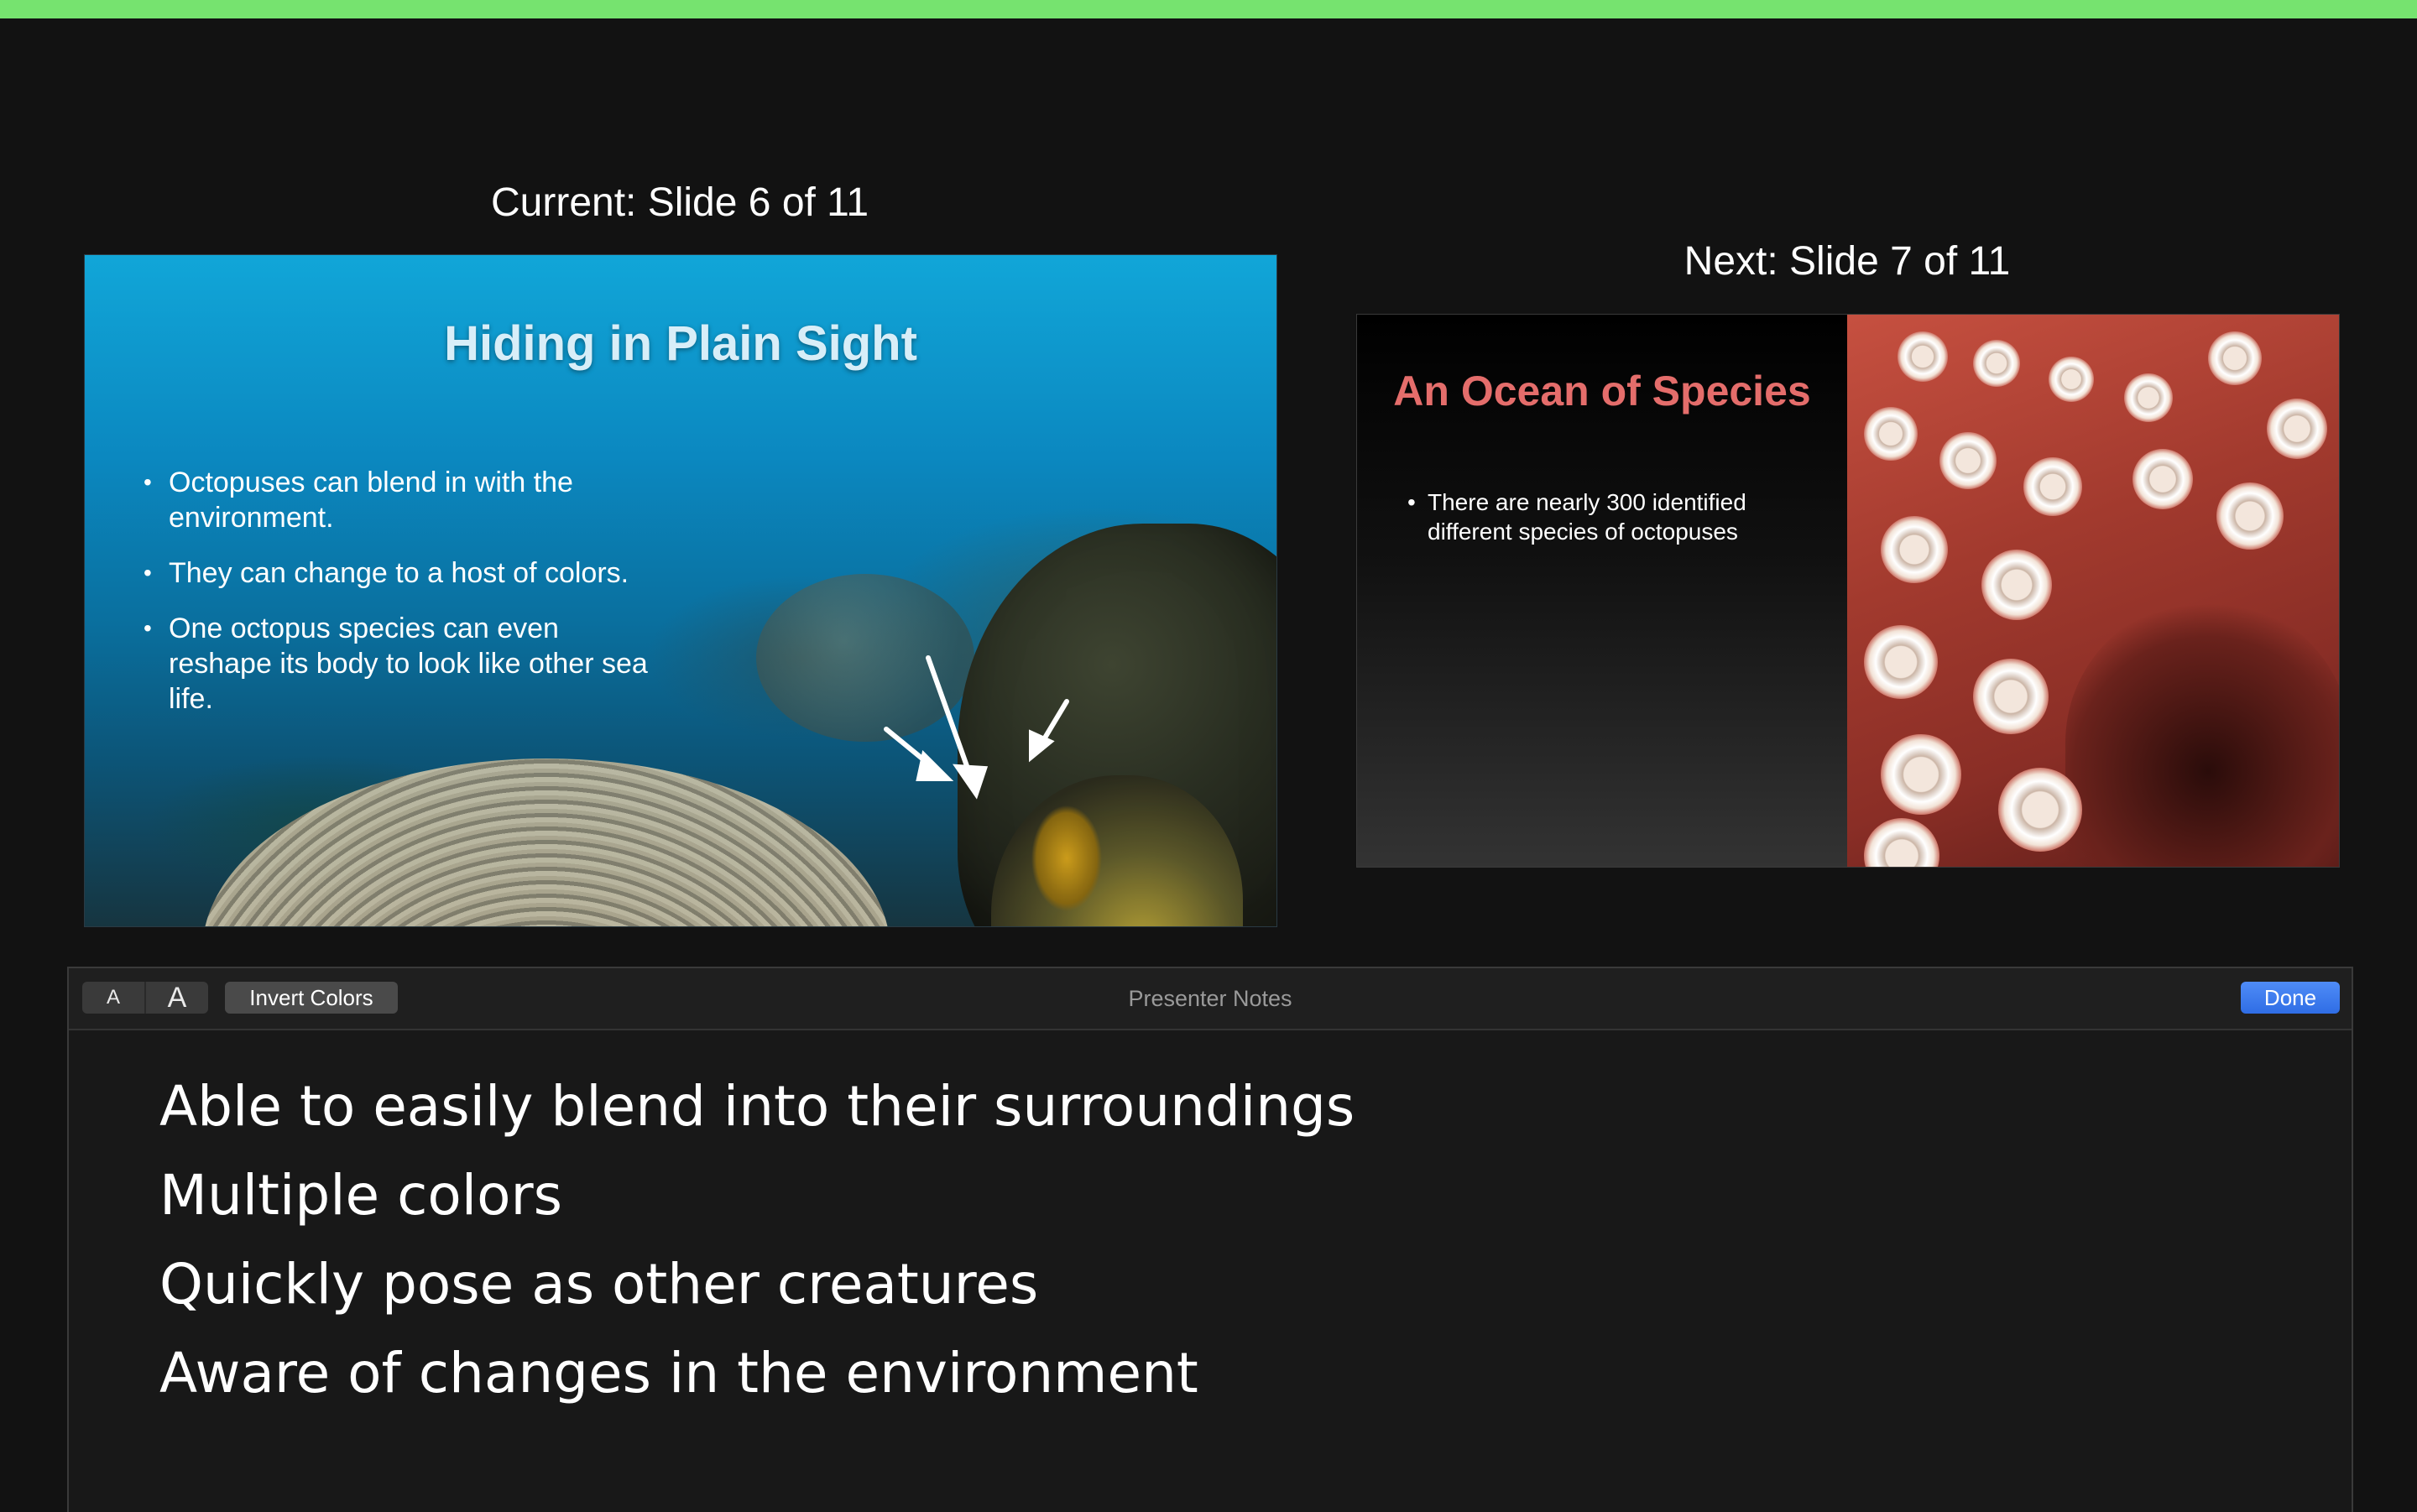 The height and width of the screenshot is (1512, 2417). I want to click on note-line: Multiple colors, so click(361, 1195).